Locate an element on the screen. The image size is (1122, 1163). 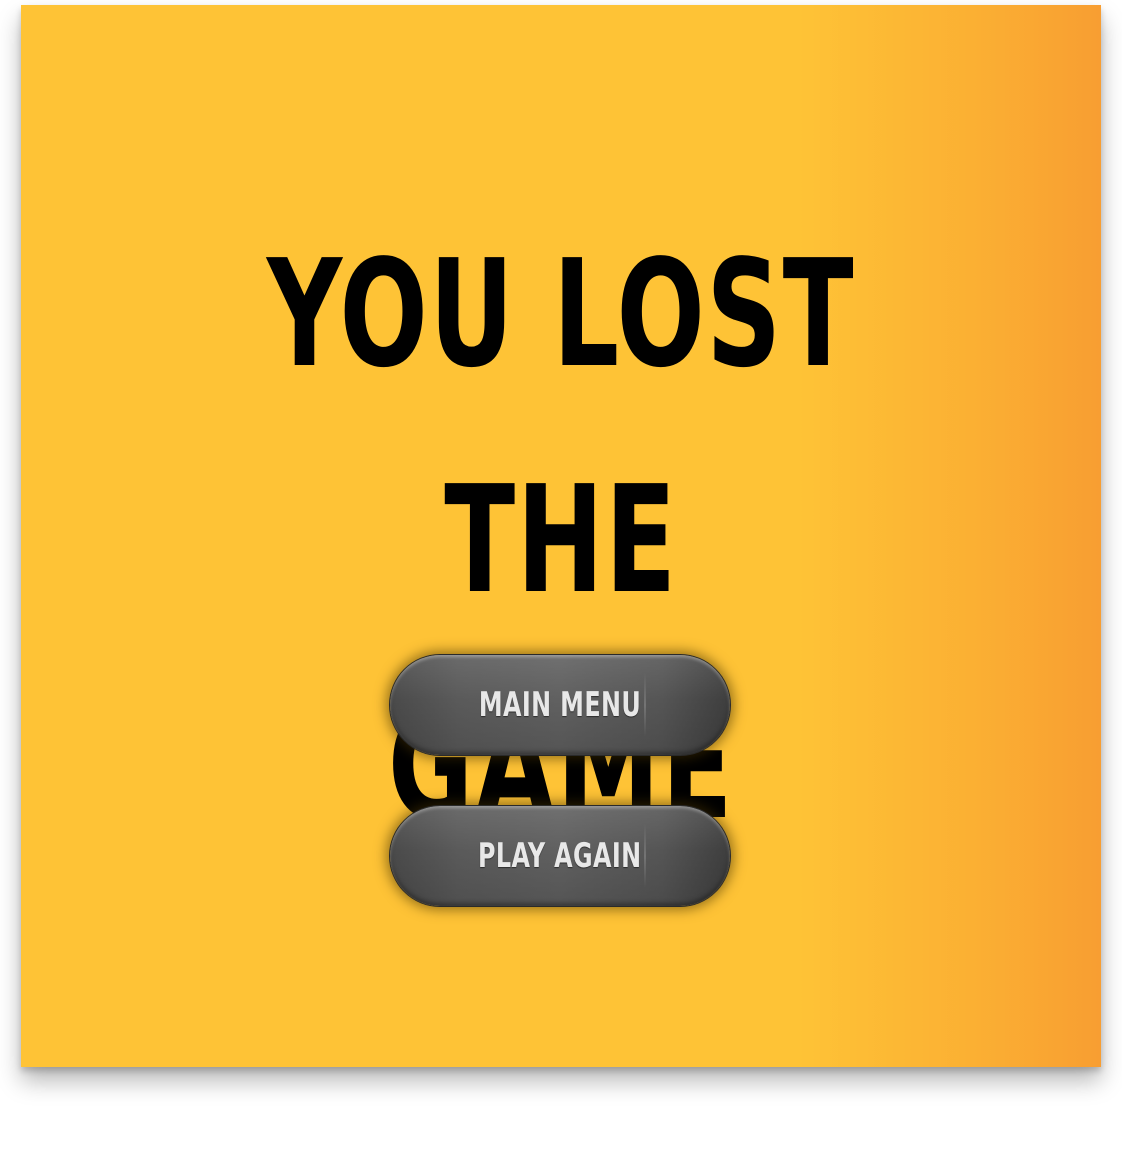
play-again-button-label: PLAY AGAIN is located at coordinates (560, 856).